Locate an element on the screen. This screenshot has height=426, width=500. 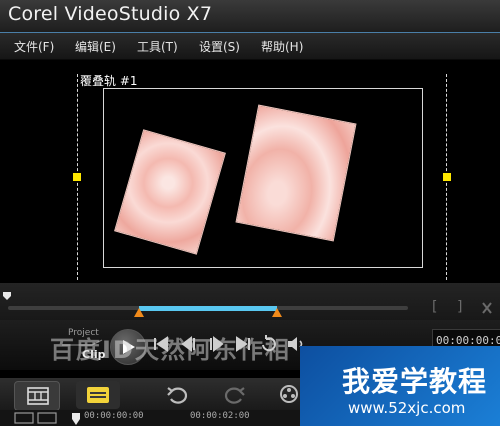
mark-in-button: [ is located at coordinates (434, 307).